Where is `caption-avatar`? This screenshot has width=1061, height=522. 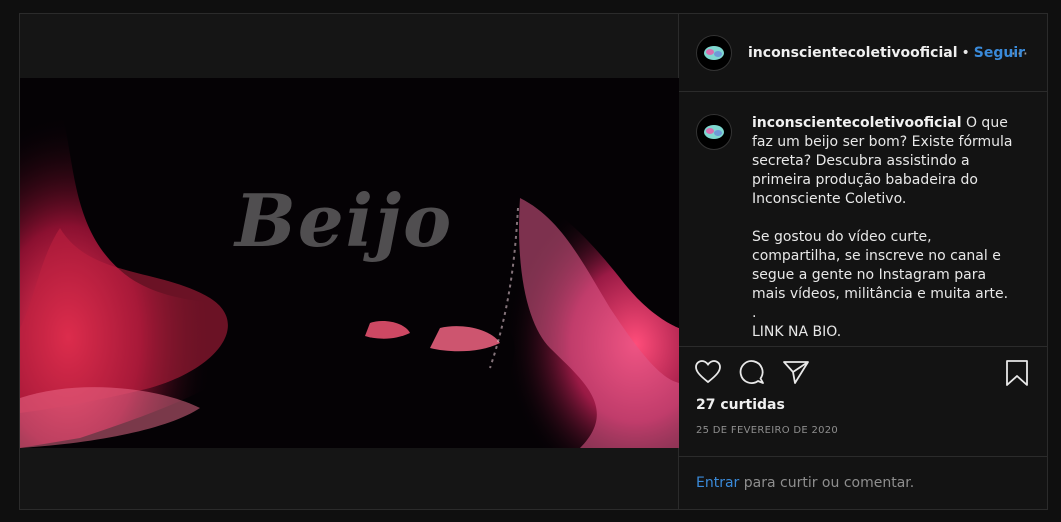 caption-avatar is located at coordinates (714, 132).